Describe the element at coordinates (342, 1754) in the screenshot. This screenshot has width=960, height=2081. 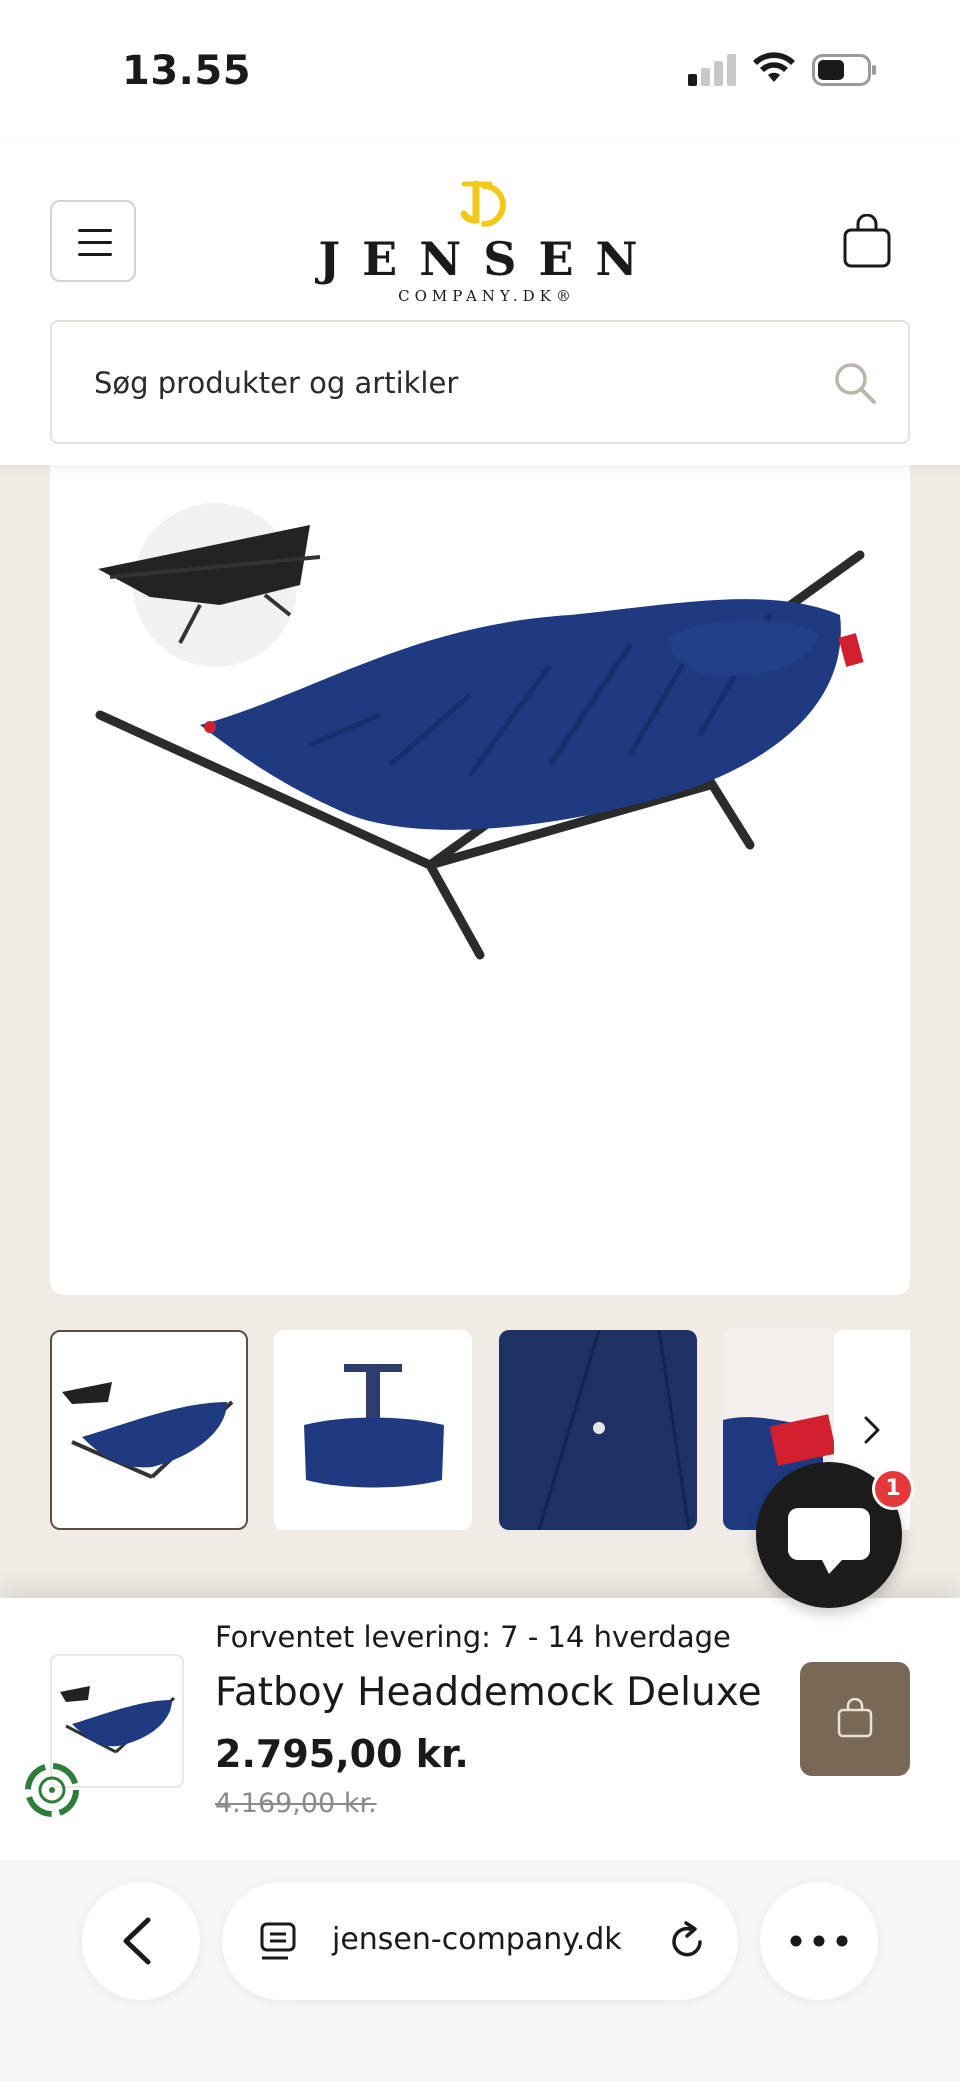
I see `product-price: 2.795,00 kr.` at that location.